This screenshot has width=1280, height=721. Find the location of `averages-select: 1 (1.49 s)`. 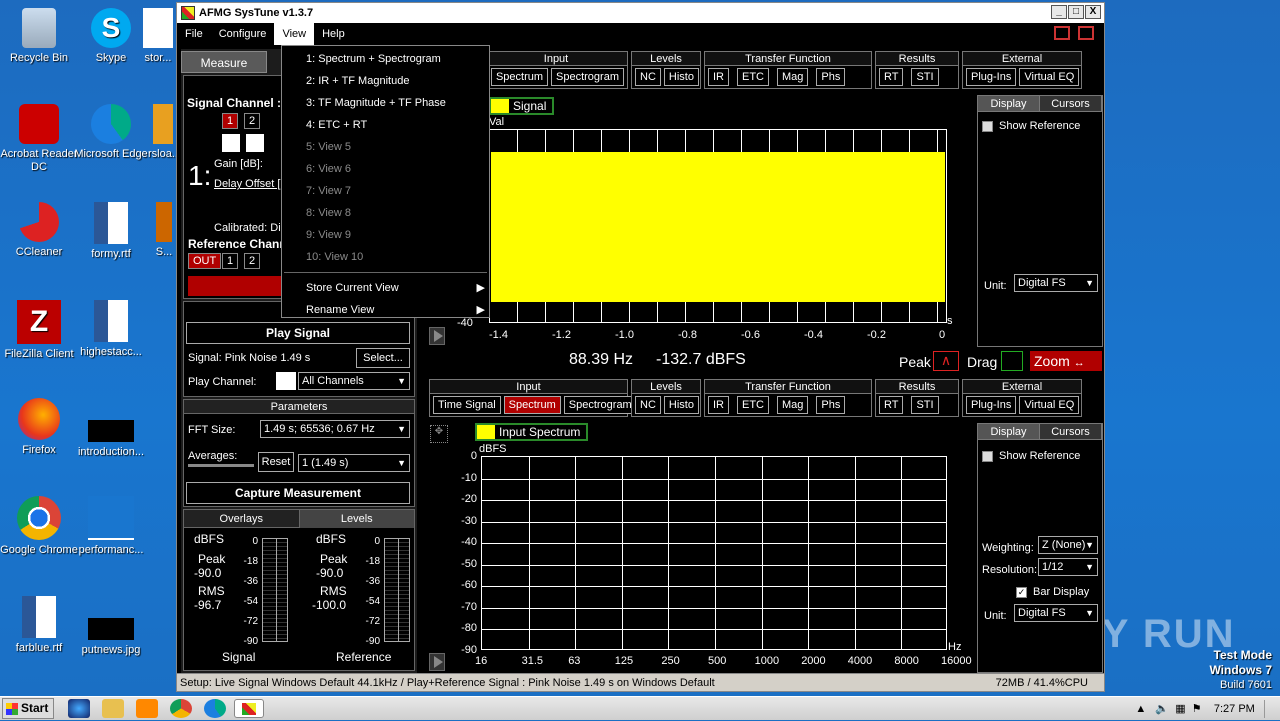

averages-select: 1 (1.49 s) is located at coordinates (354, 463).